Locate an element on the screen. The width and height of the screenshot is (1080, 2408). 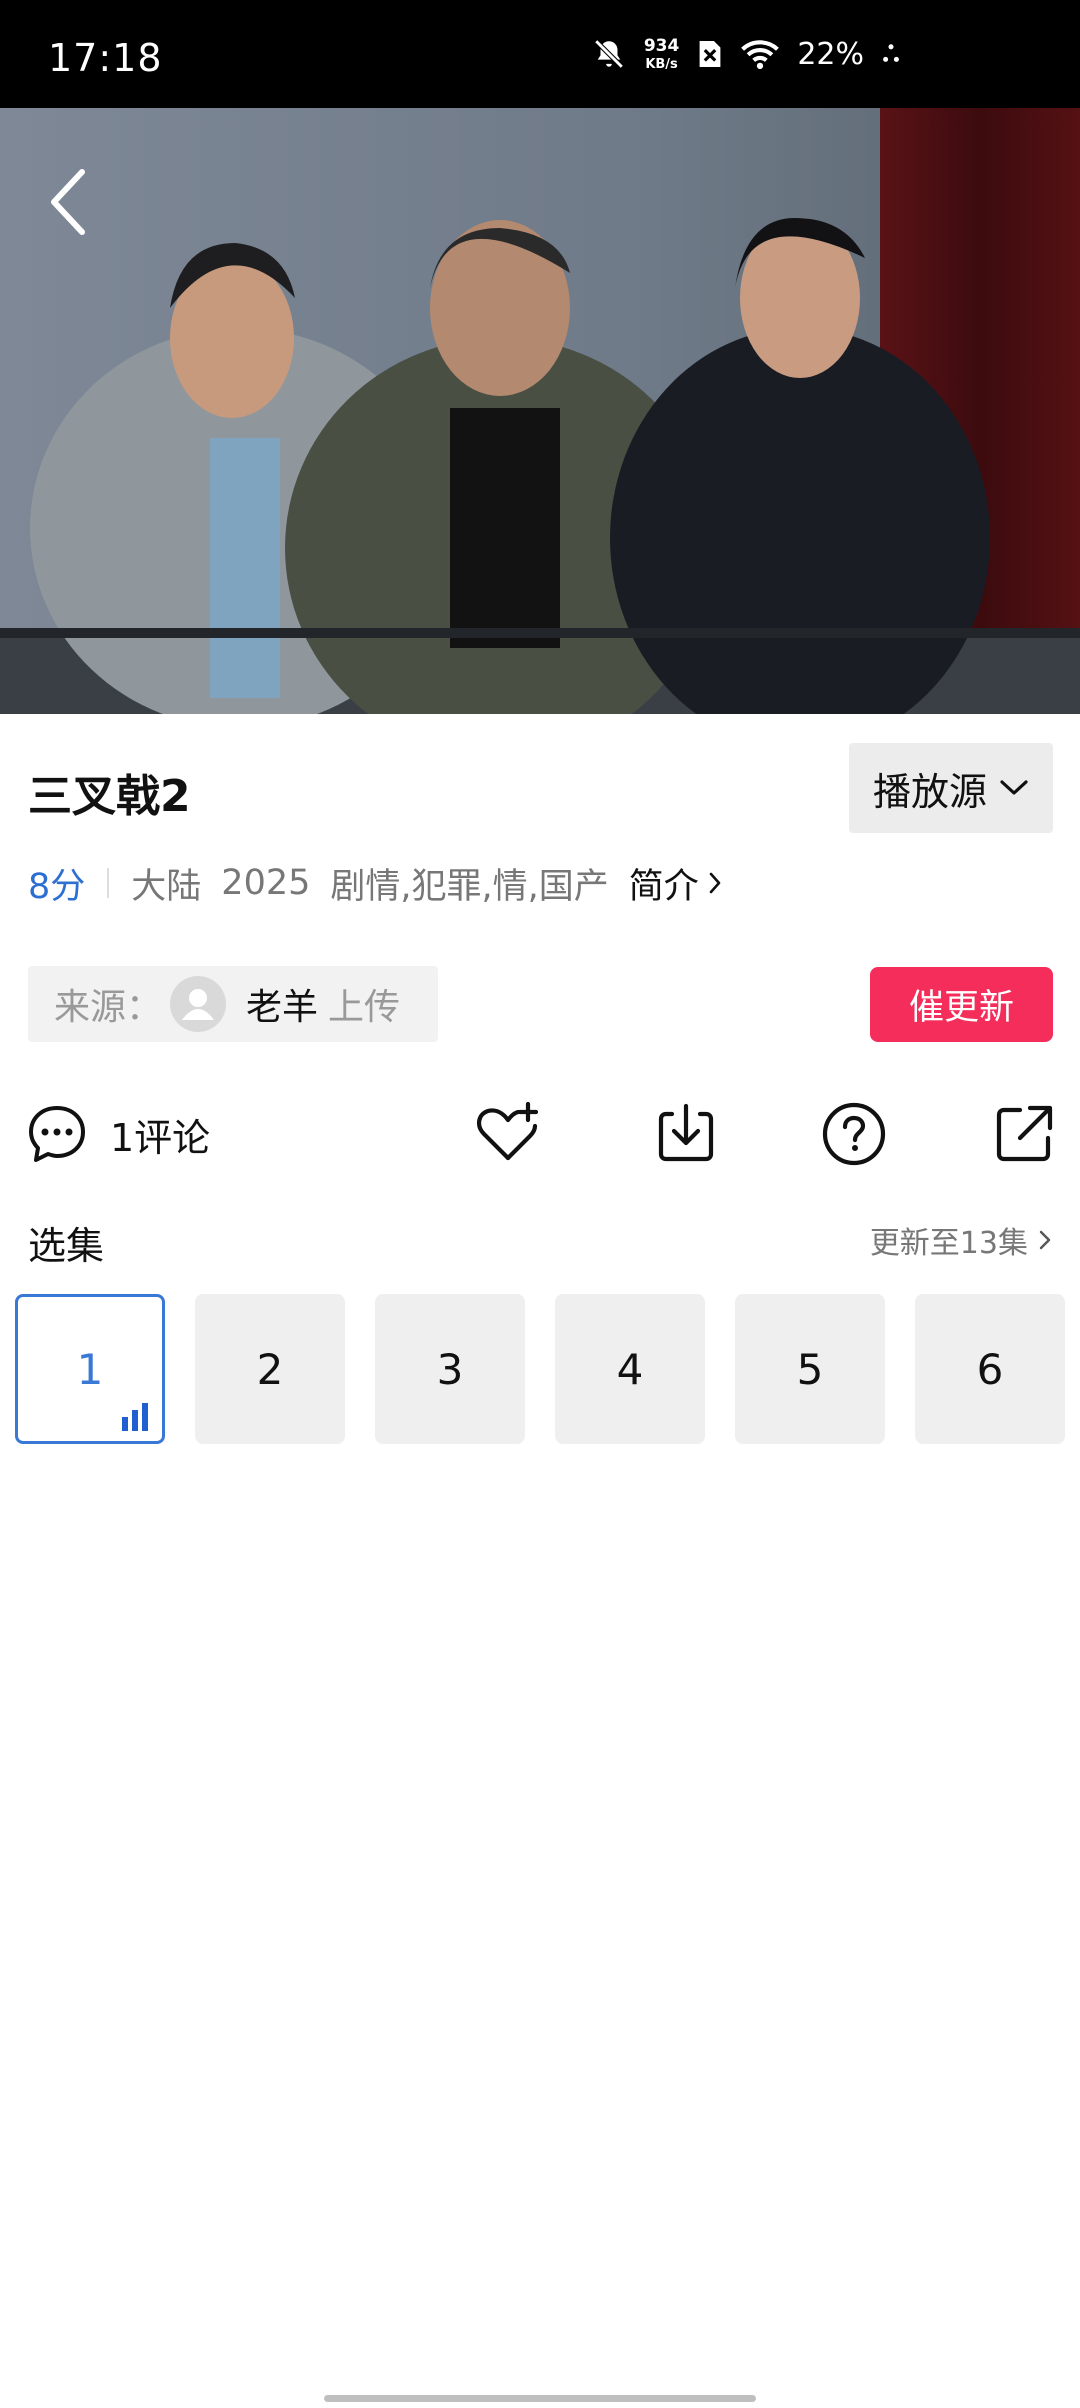
battery-level: 22% is located at coordinates (830, 54).